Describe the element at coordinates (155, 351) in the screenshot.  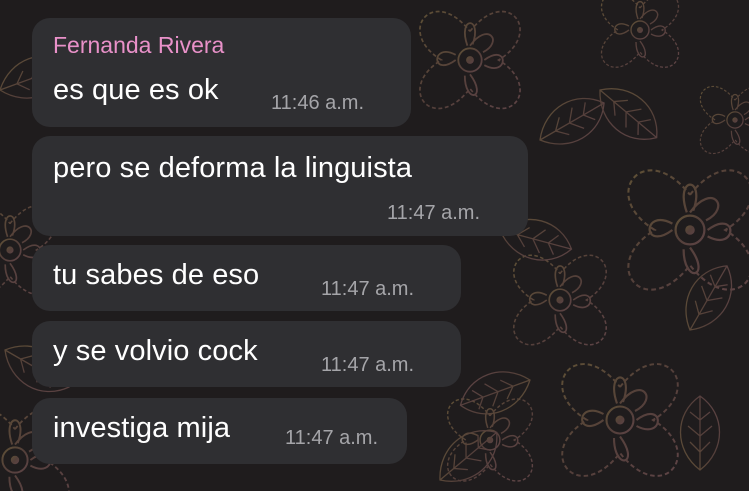
I see `message-text: y se volvio cock` at that location.